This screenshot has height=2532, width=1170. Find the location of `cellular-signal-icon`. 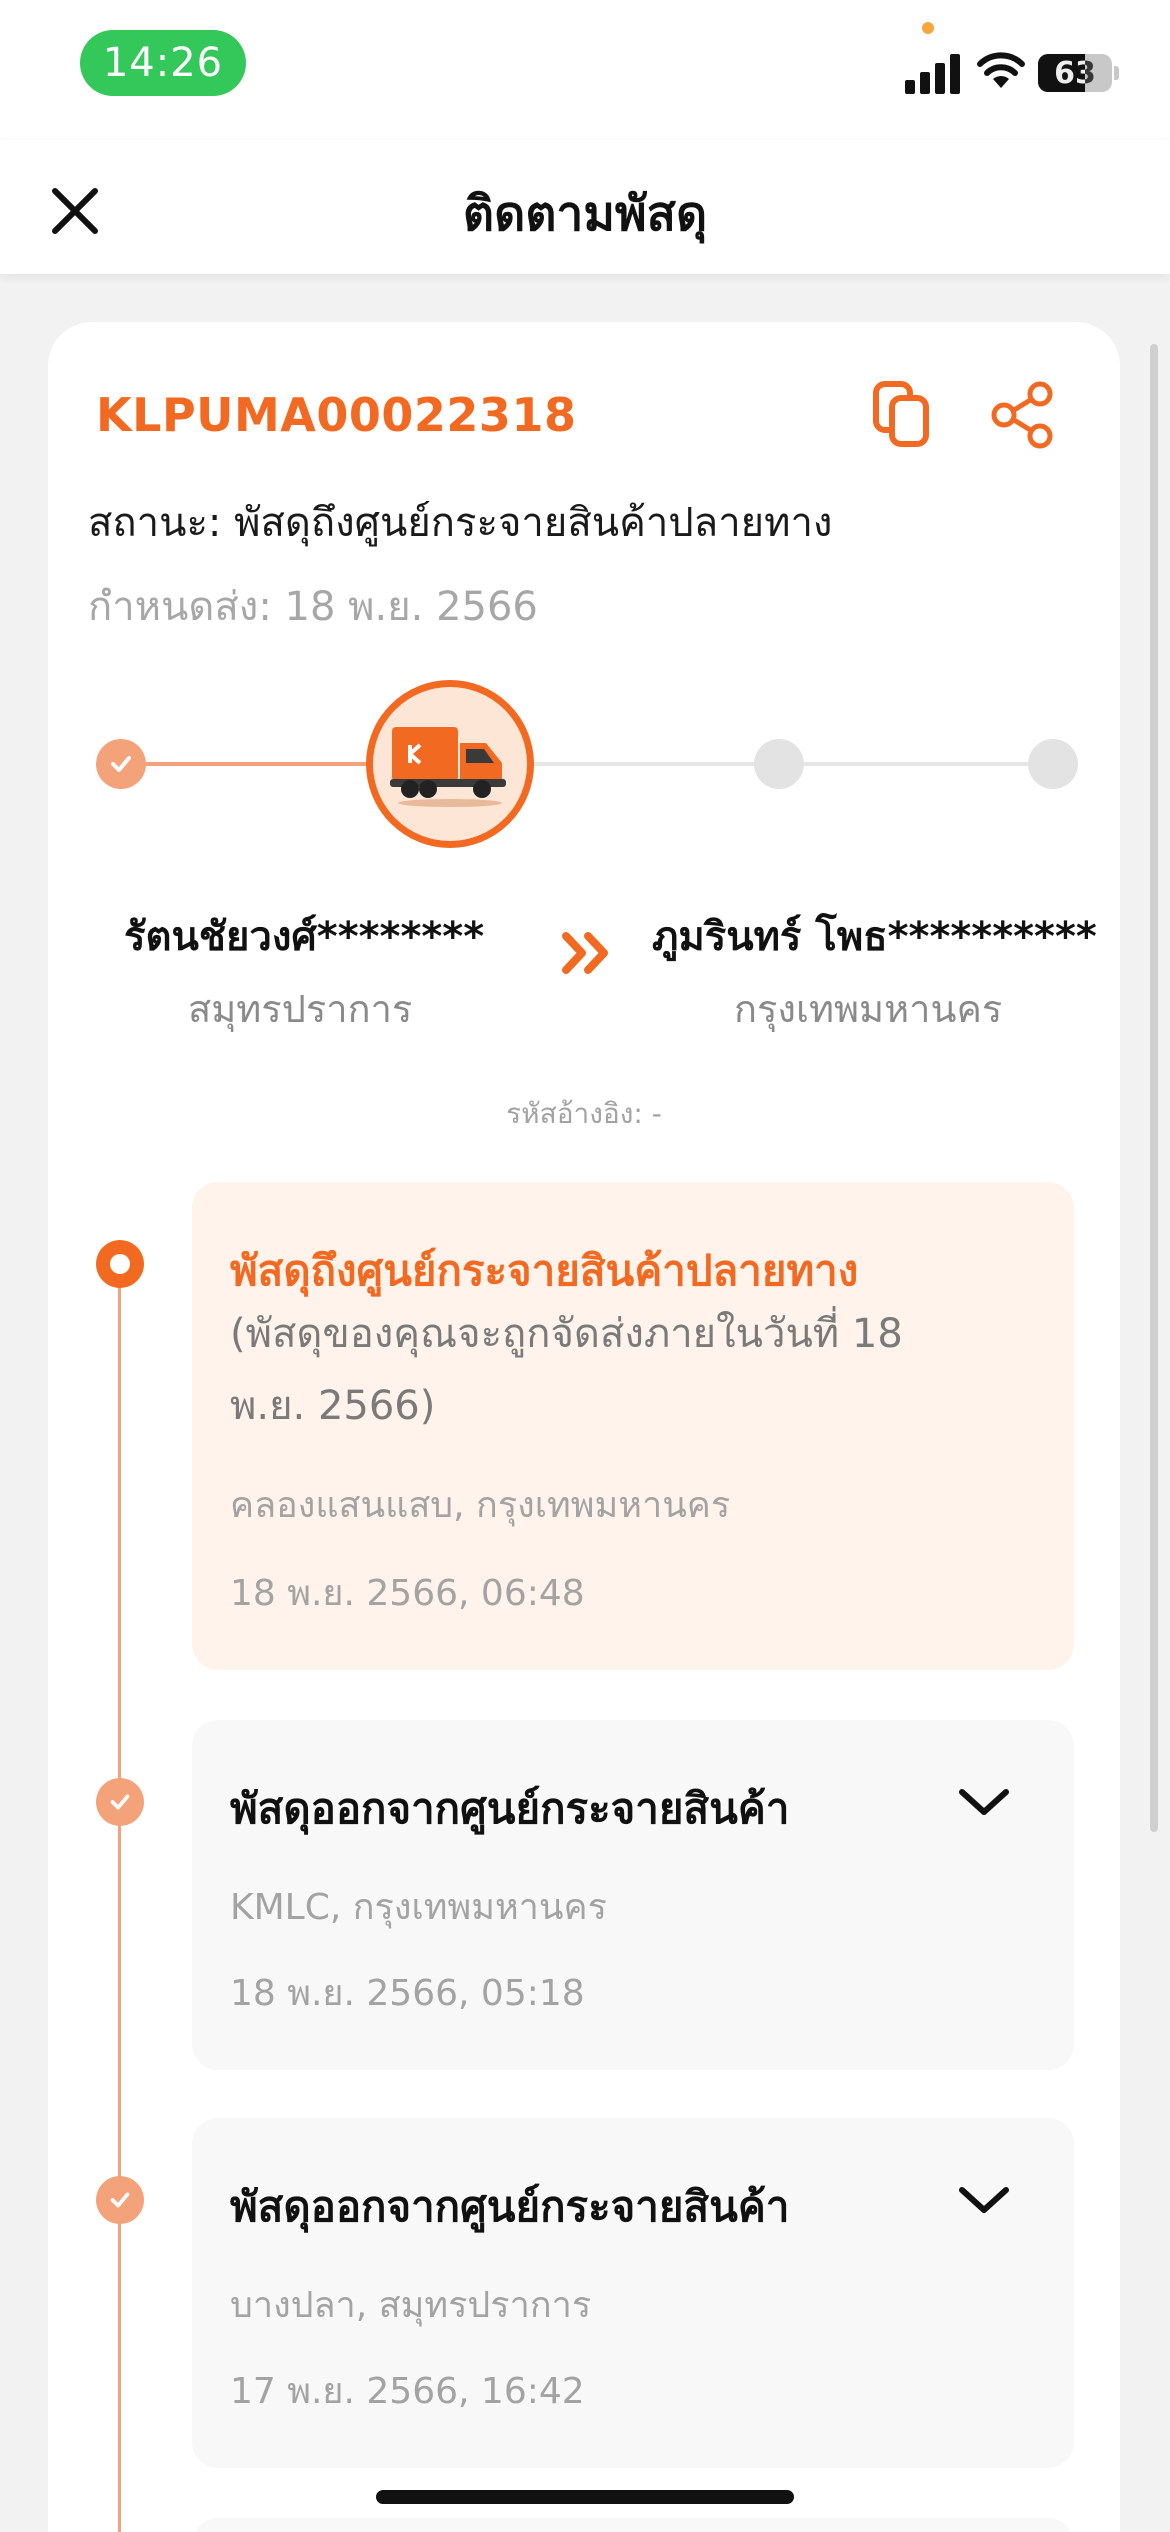

cellular-signal-icon is located at coordinates (933, 73).